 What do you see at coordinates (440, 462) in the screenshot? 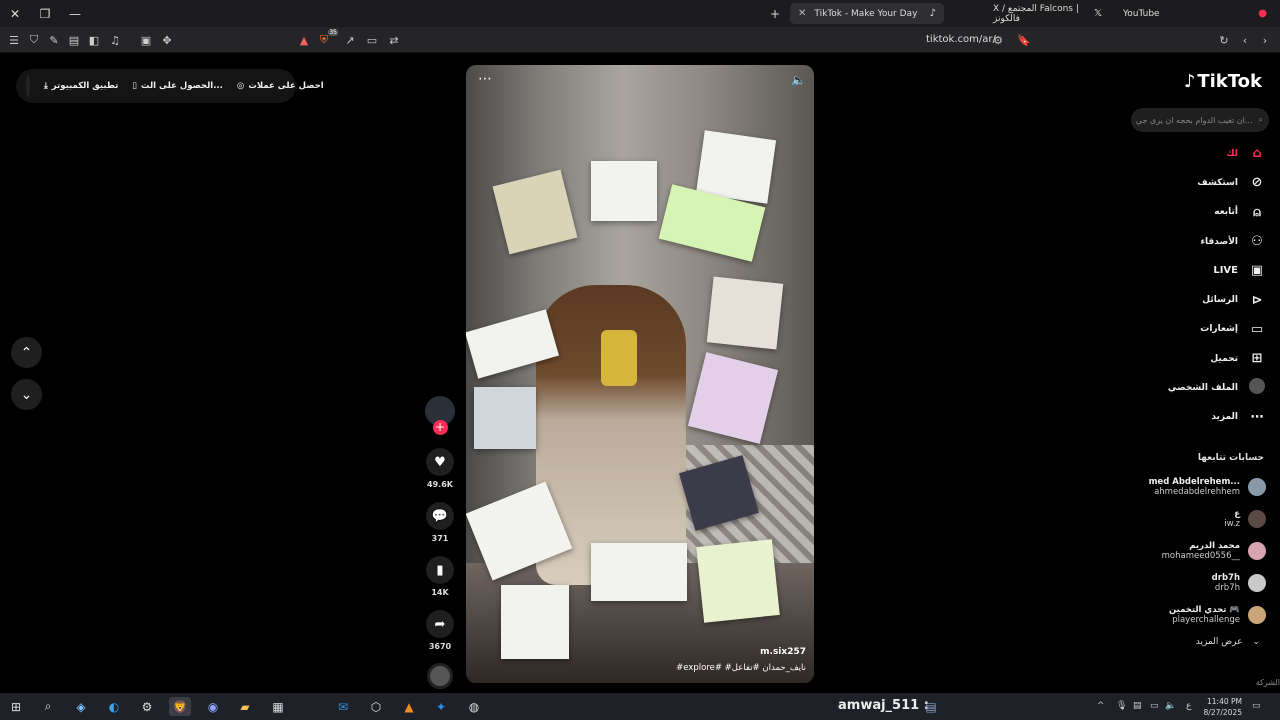
I see `like-button: ♥` at bounding box center [440, 462].